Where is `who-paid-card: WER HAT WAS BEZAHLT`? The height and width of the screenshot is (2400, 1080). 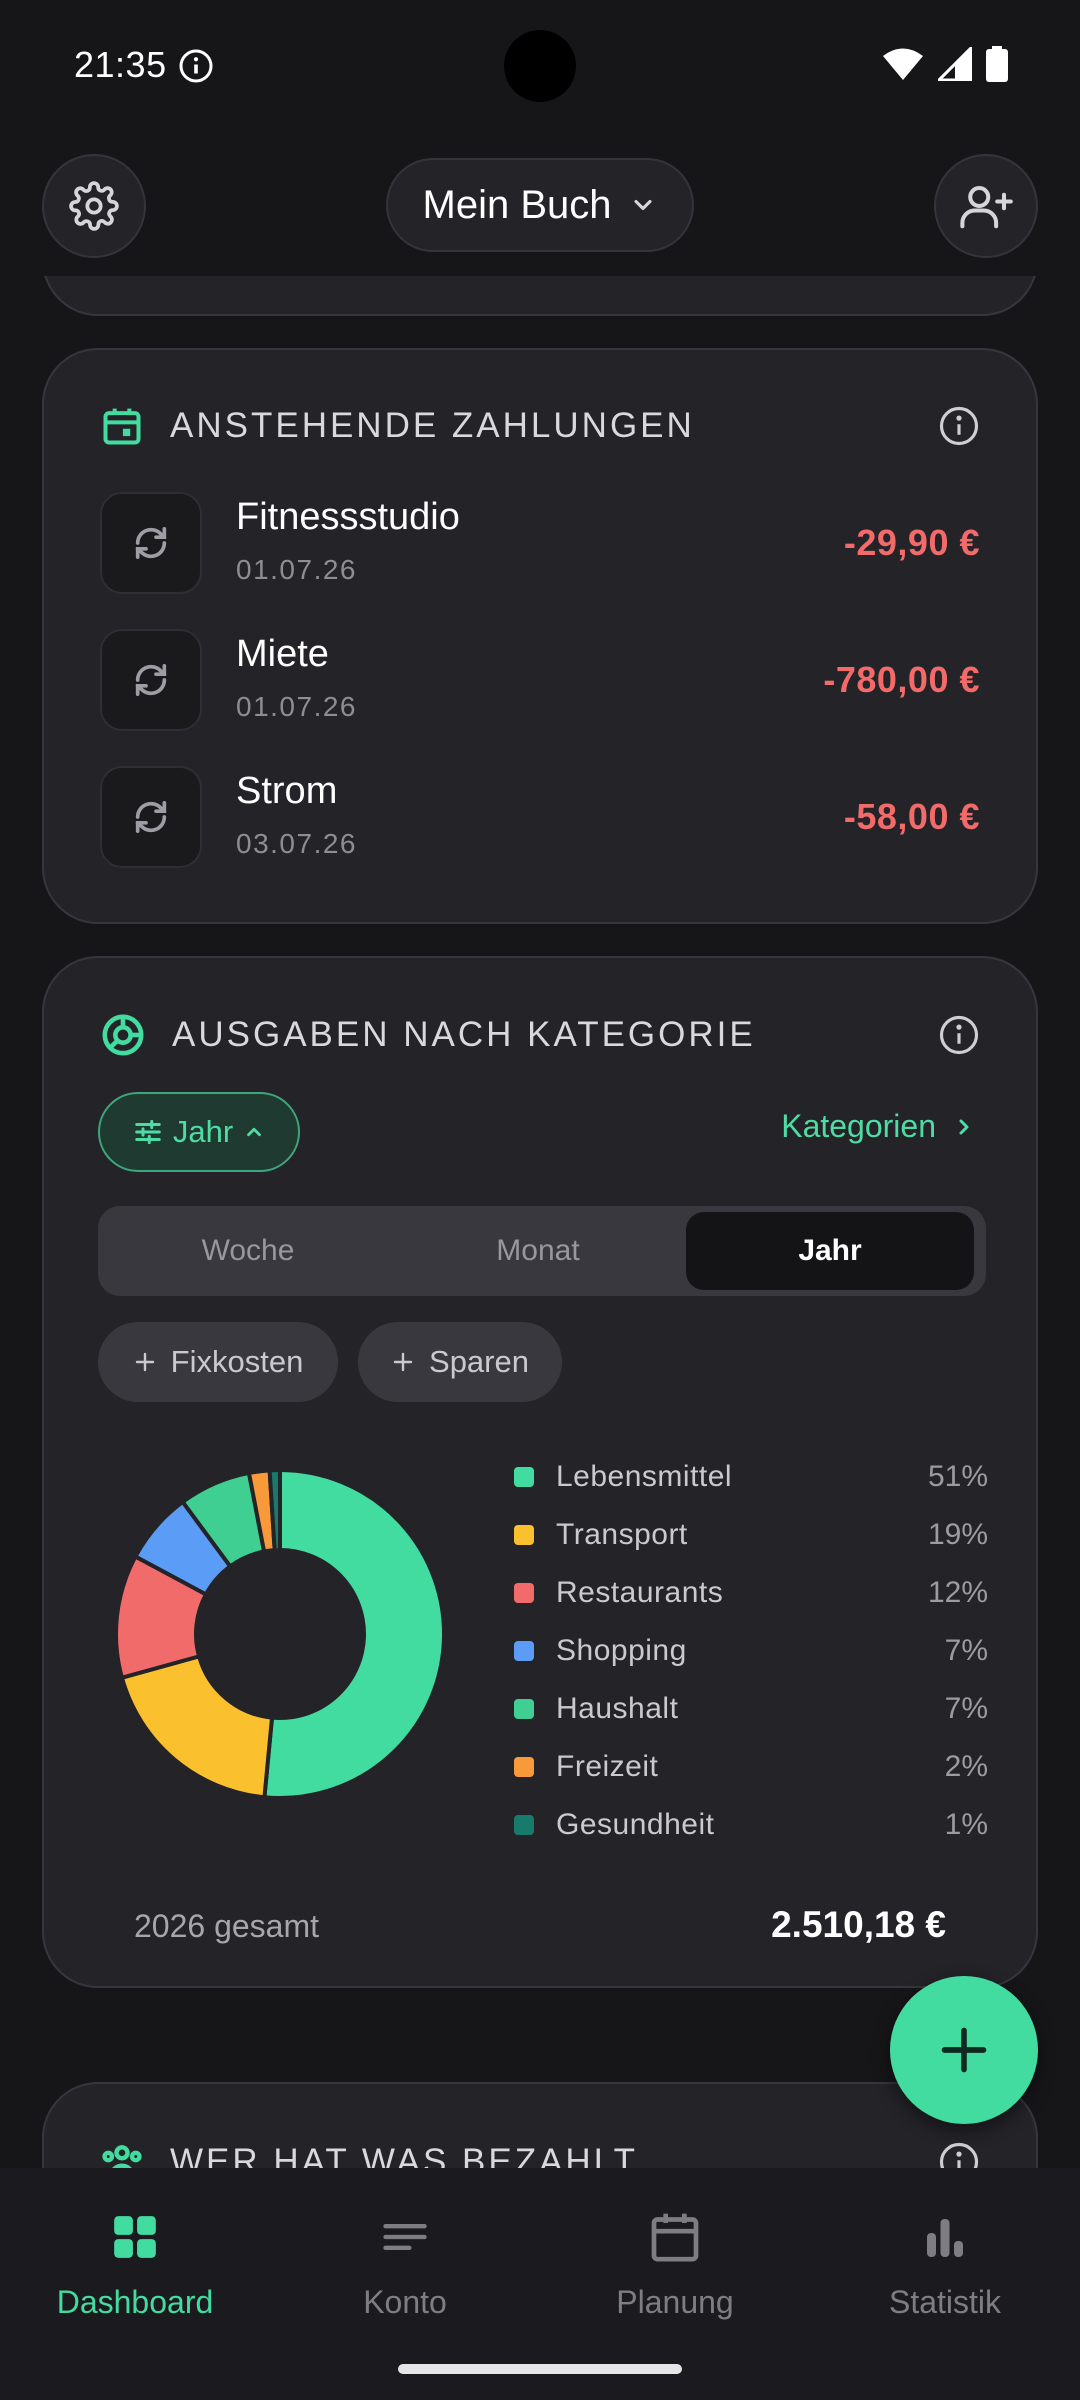 who-paid-card: WER HAT WAS BEZAHLT is located at coordinates (540, 2125).